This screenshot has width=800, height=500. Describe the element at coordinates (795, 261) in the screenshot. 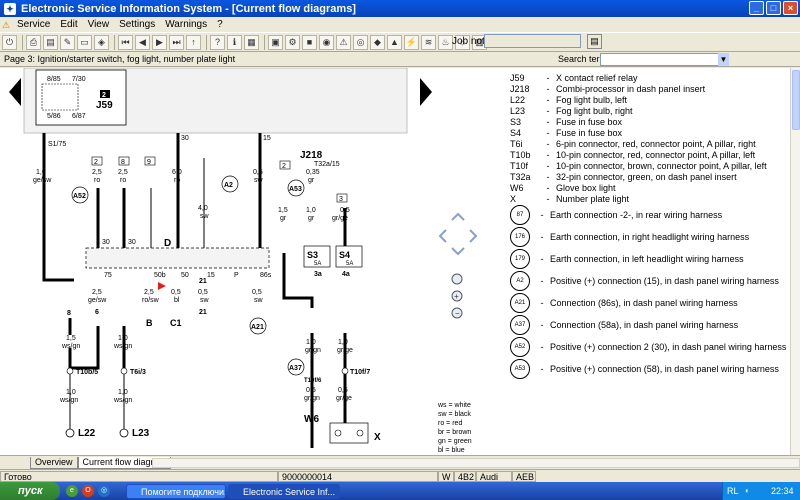

I see `vertical-scrollbar` at that location.